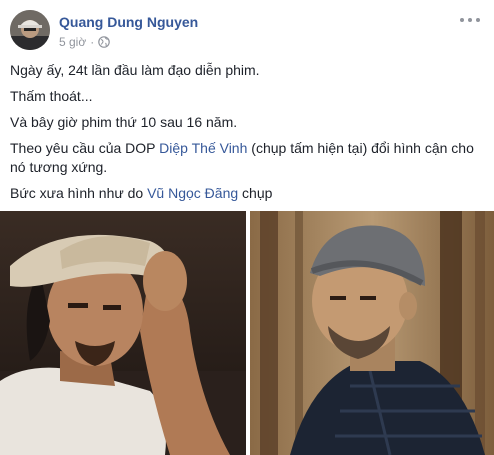 This screenshot has height=455, width=494. I want to click on ellipsis-icon, so click(470, 20).